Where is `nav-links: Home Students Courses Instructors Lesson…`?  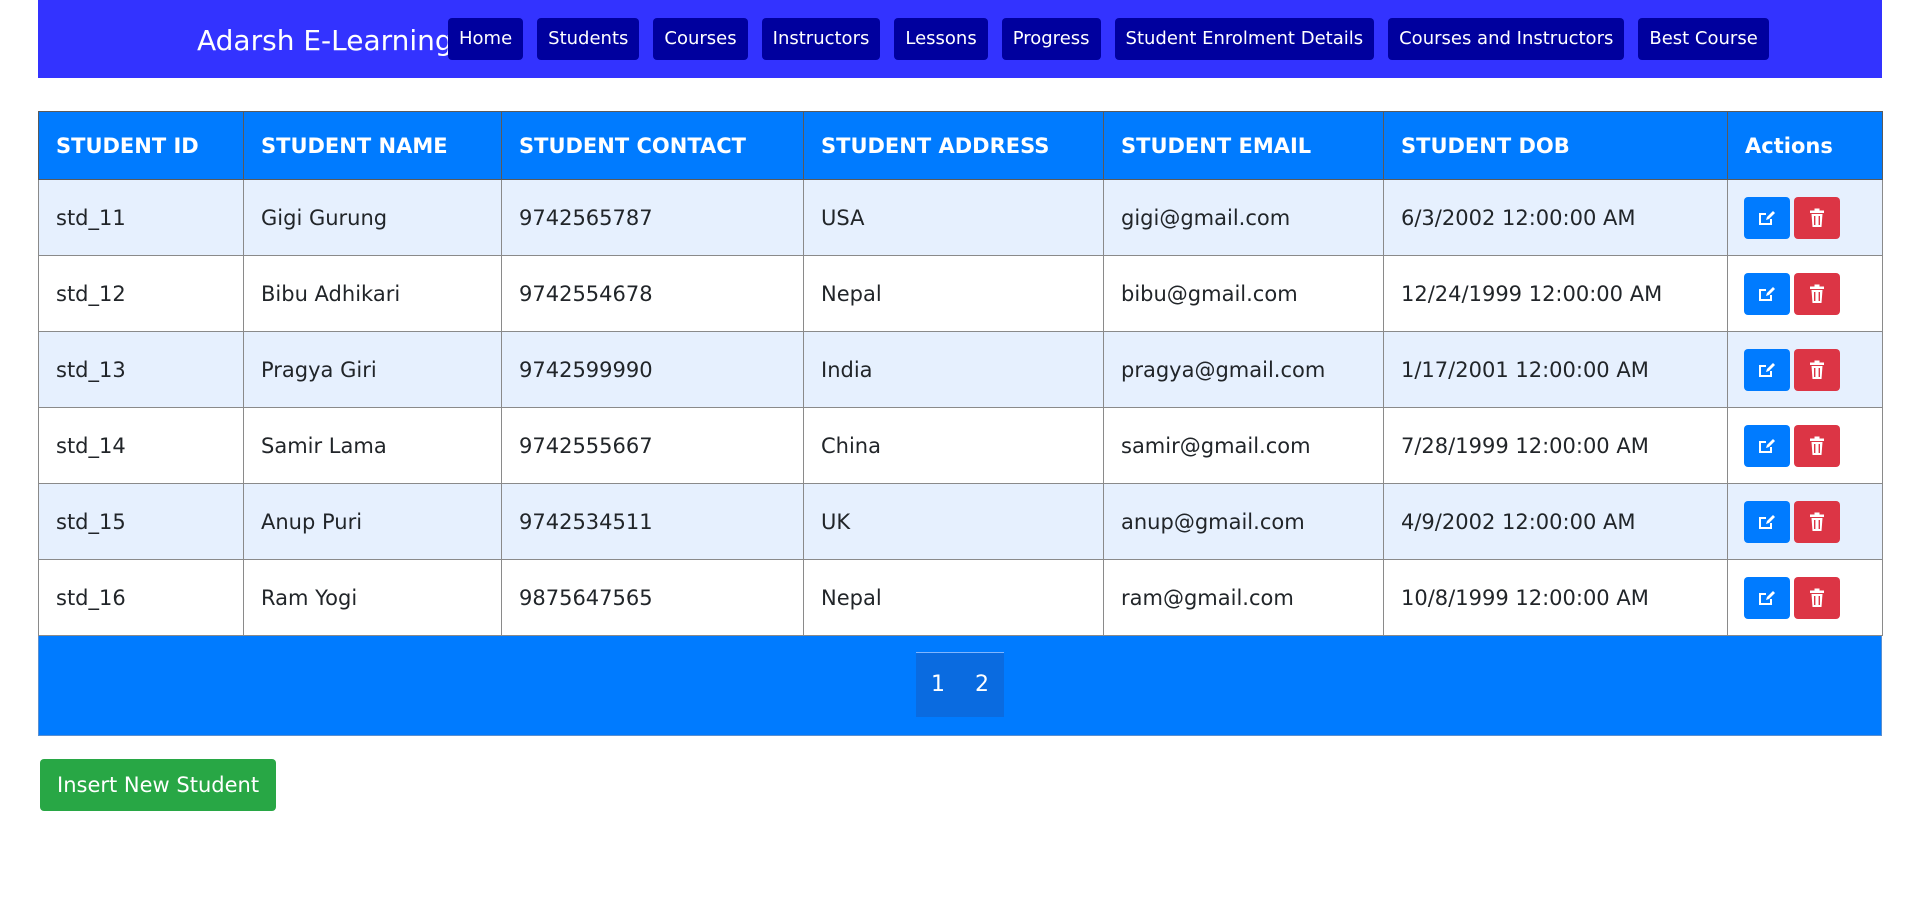 nav-links: Home Students Courses Instructors Lesson… is located at coordinates (1108, 39).